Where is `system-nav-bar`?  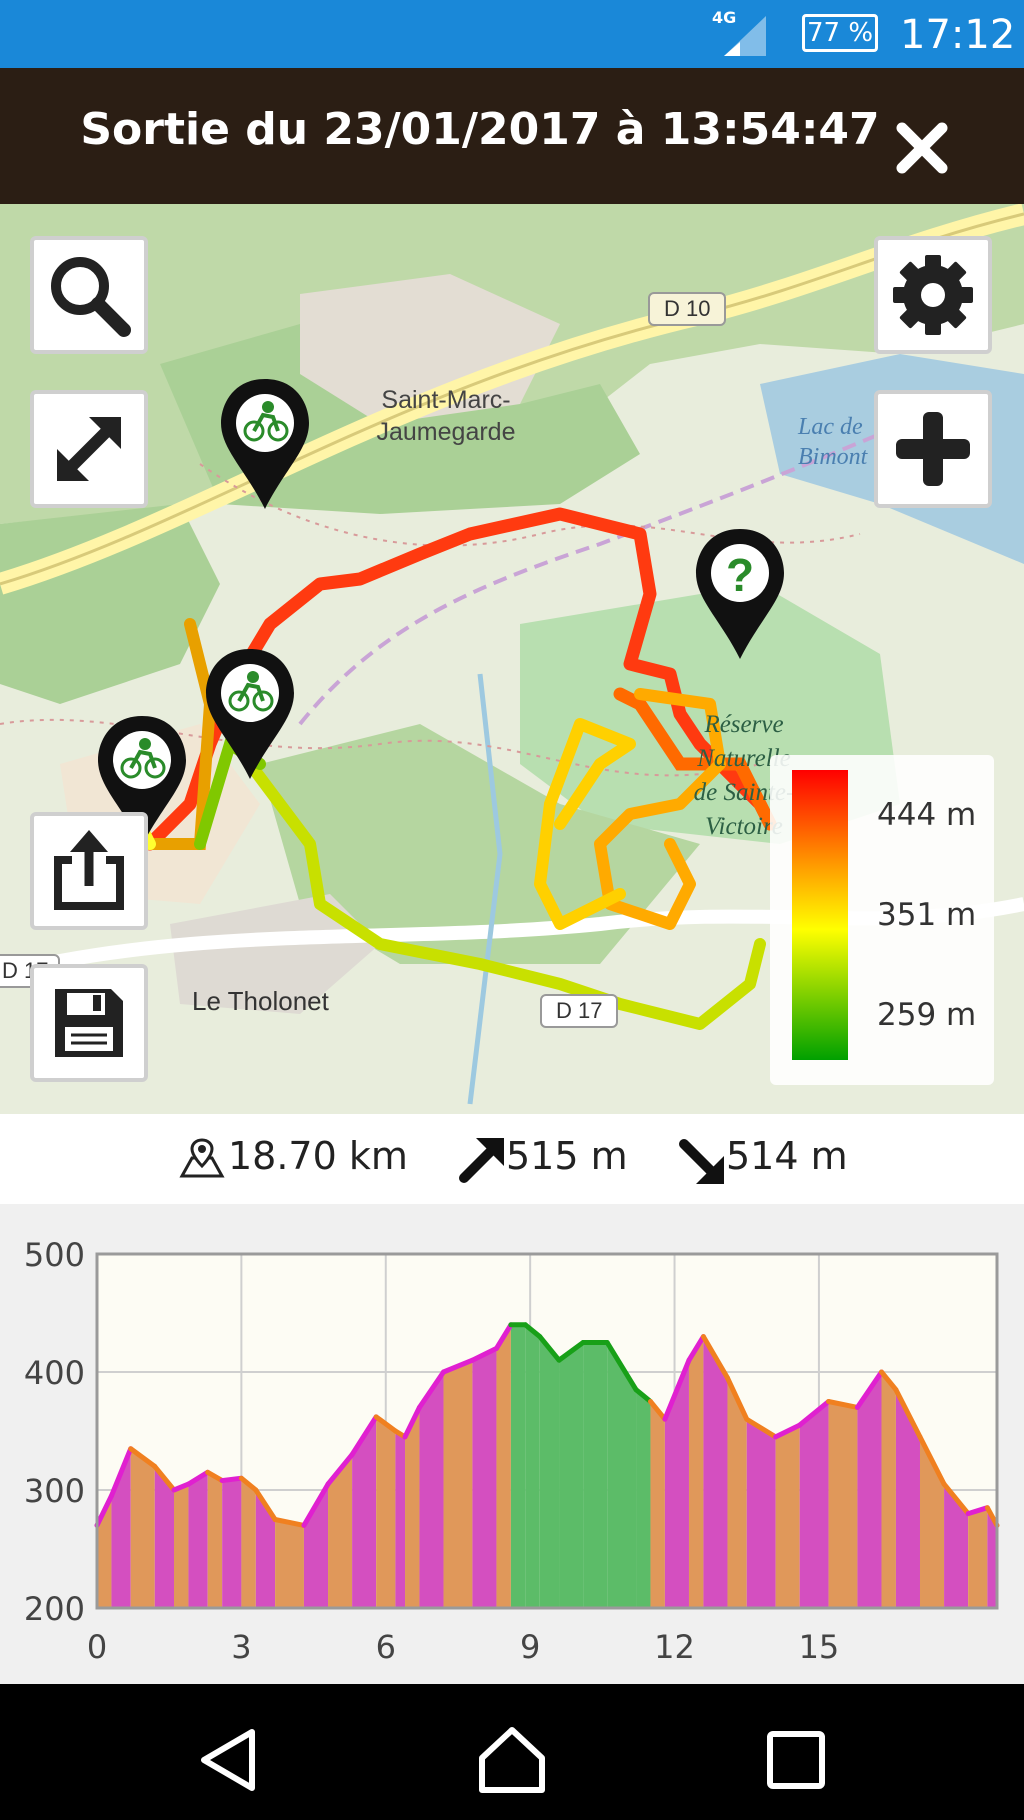
system-nav-bar is located at coordinates (512, 1752).